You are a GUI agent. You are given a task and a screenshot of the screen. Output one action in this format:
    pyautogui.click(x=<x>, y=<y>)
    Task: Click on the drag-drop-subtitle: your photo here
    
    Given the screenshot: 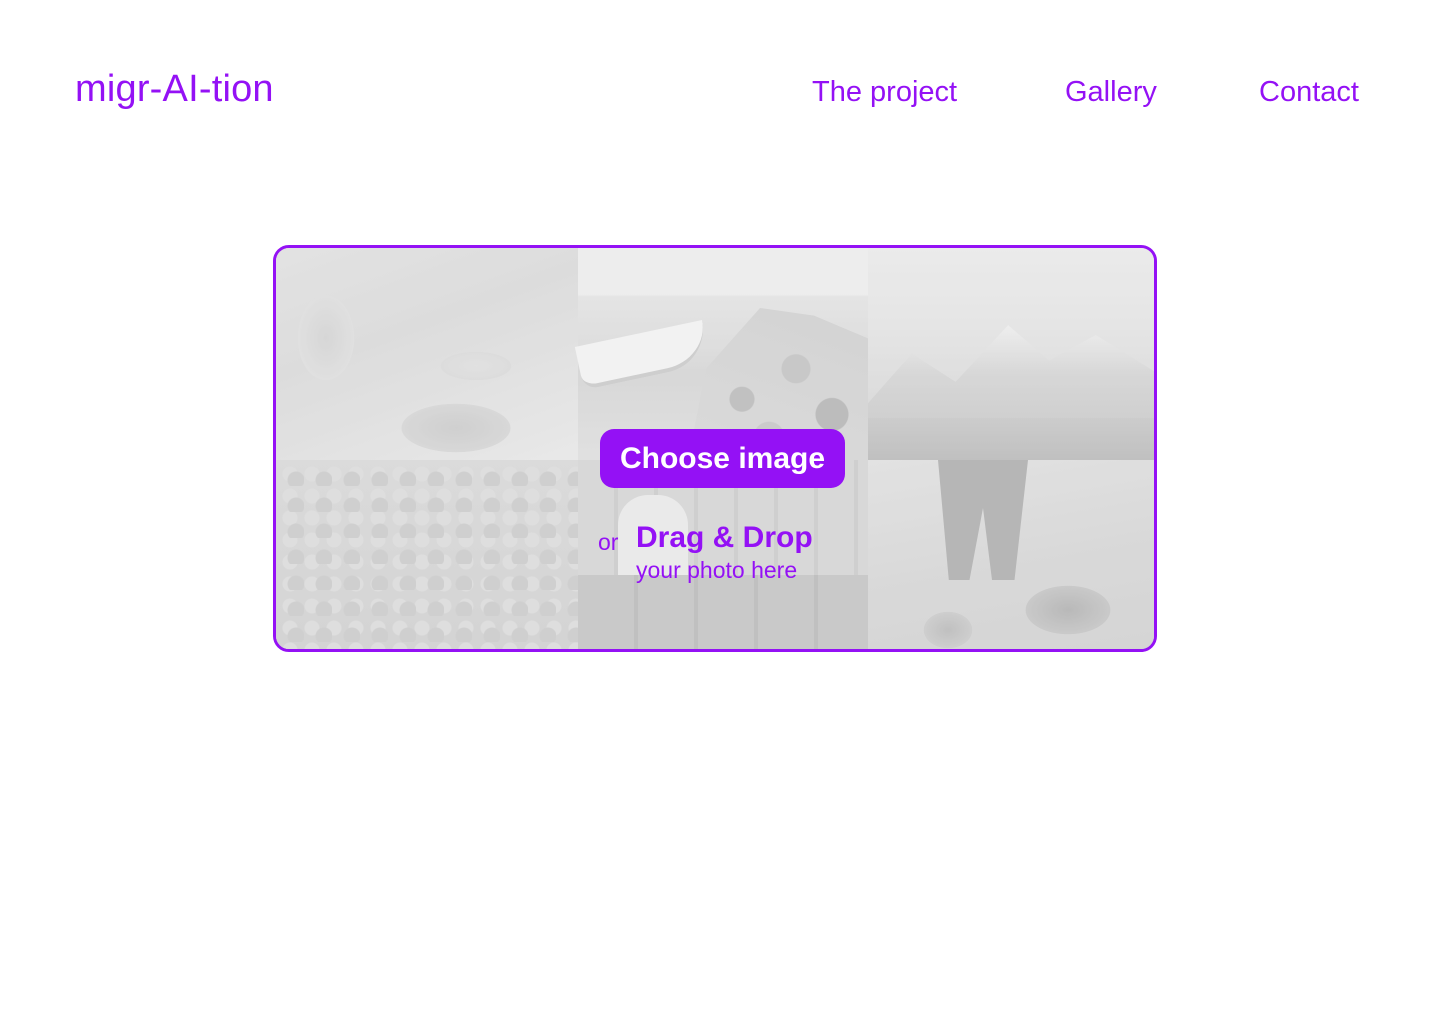 What is the action you would take?
    pyautogui.click(x=717, y=570)
    